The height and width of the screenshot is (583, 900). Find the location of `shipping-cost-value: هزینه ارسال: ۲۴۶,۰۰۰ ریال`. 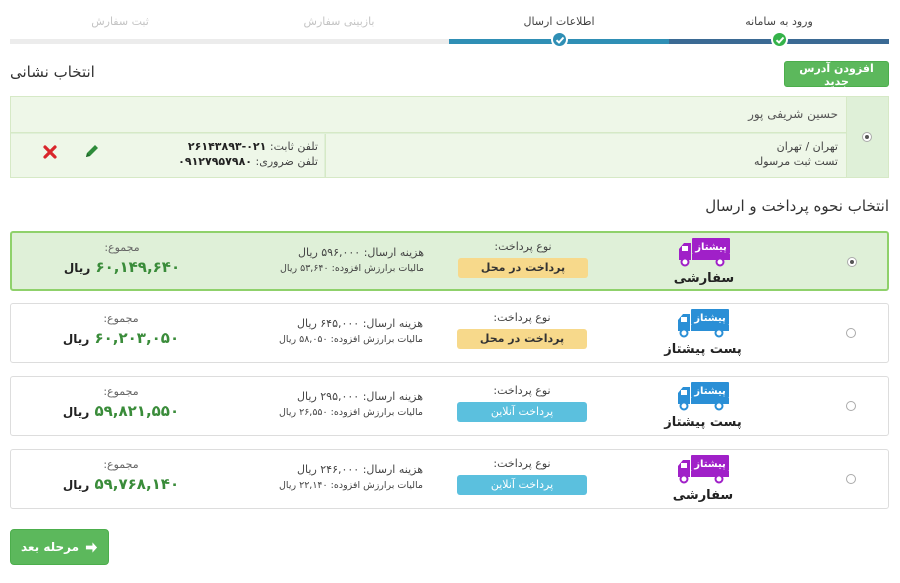

shipping-cost-value: هزینه ارسال: ۲۴۶,۰۰۰ ریال is located at coordinates (360, 469).